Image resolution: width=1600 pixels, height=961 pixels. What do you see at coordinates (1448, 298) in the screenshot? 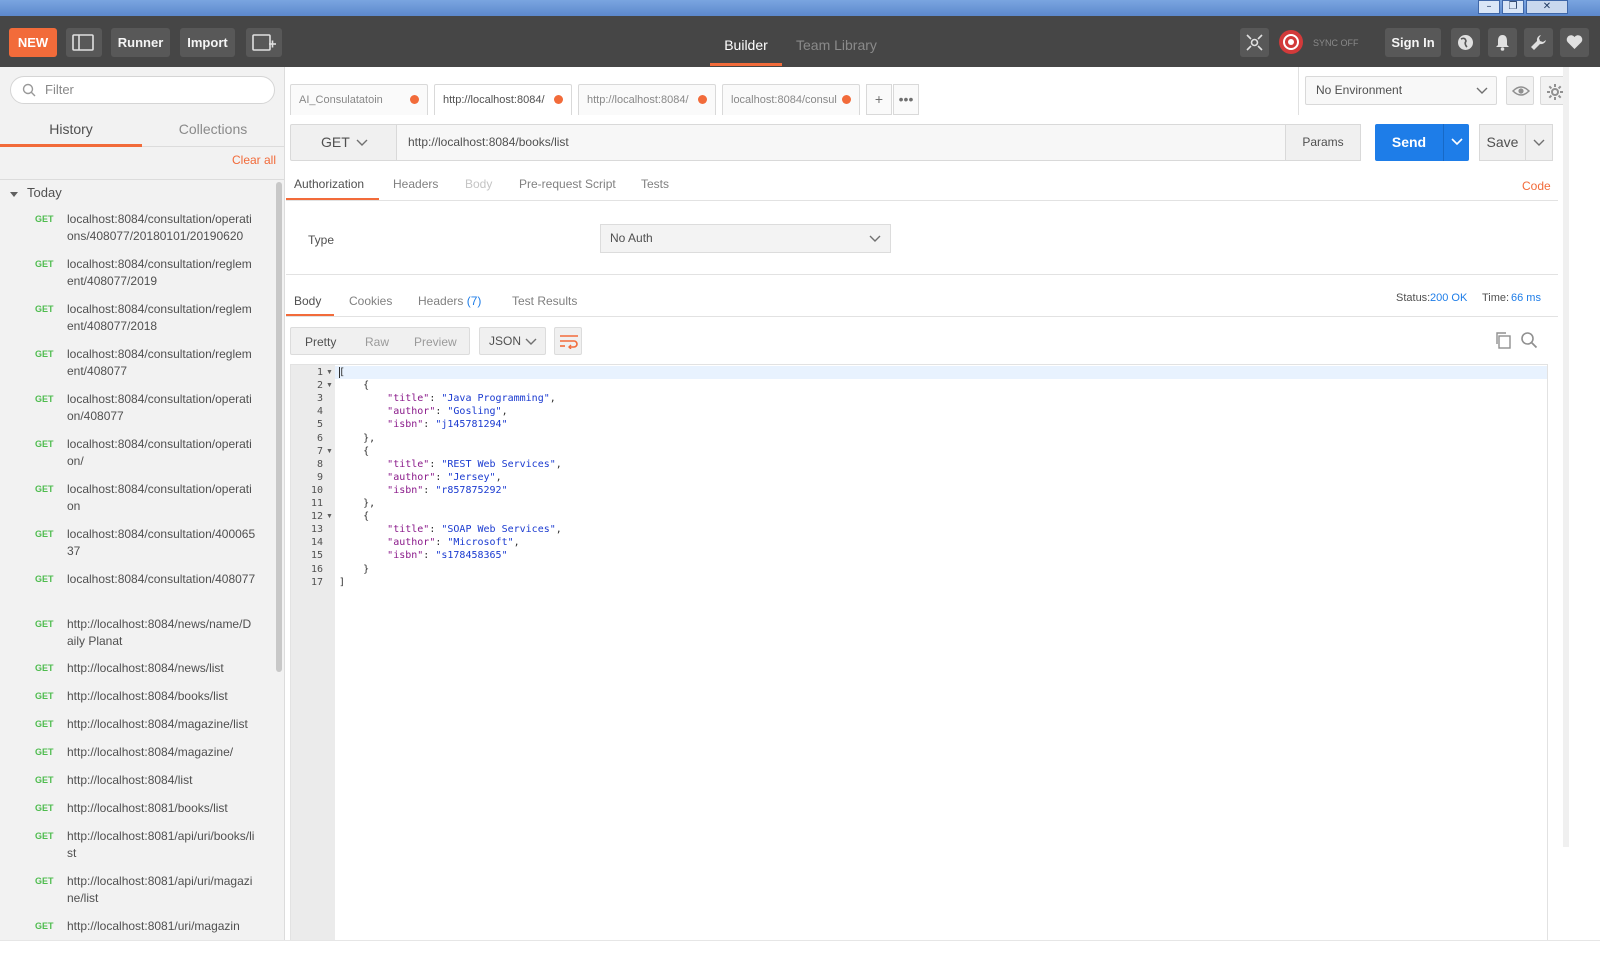
I see `status-value: 200 OK` at bounding box center [1448, 298].